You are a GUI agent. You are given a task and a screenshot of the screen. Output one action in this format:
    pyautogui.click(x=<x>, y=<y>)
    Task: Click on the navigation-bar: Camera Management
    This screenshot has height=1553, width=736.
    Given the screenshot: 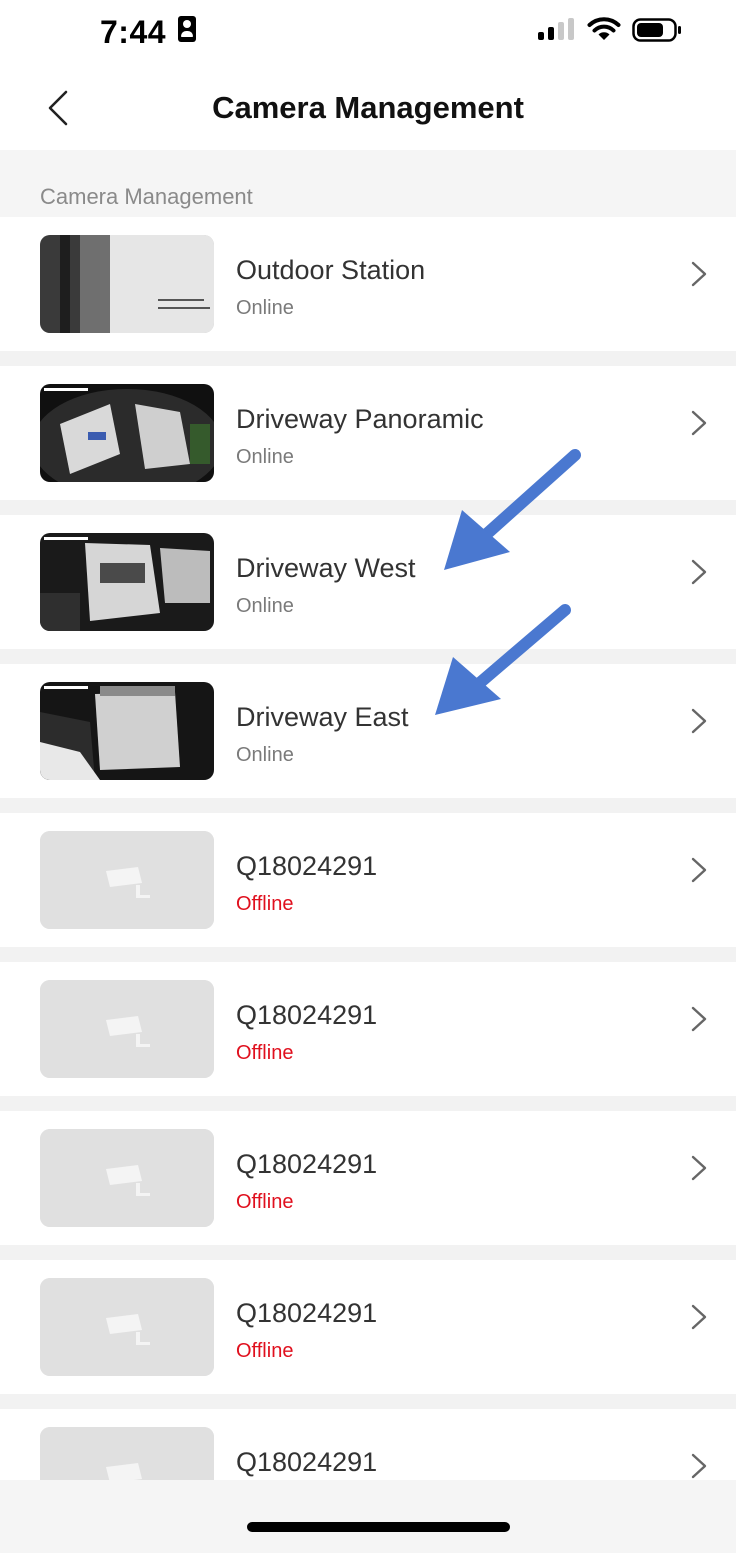 What is the action you would take?
    pyautogui.click(x=368, y=106)
    